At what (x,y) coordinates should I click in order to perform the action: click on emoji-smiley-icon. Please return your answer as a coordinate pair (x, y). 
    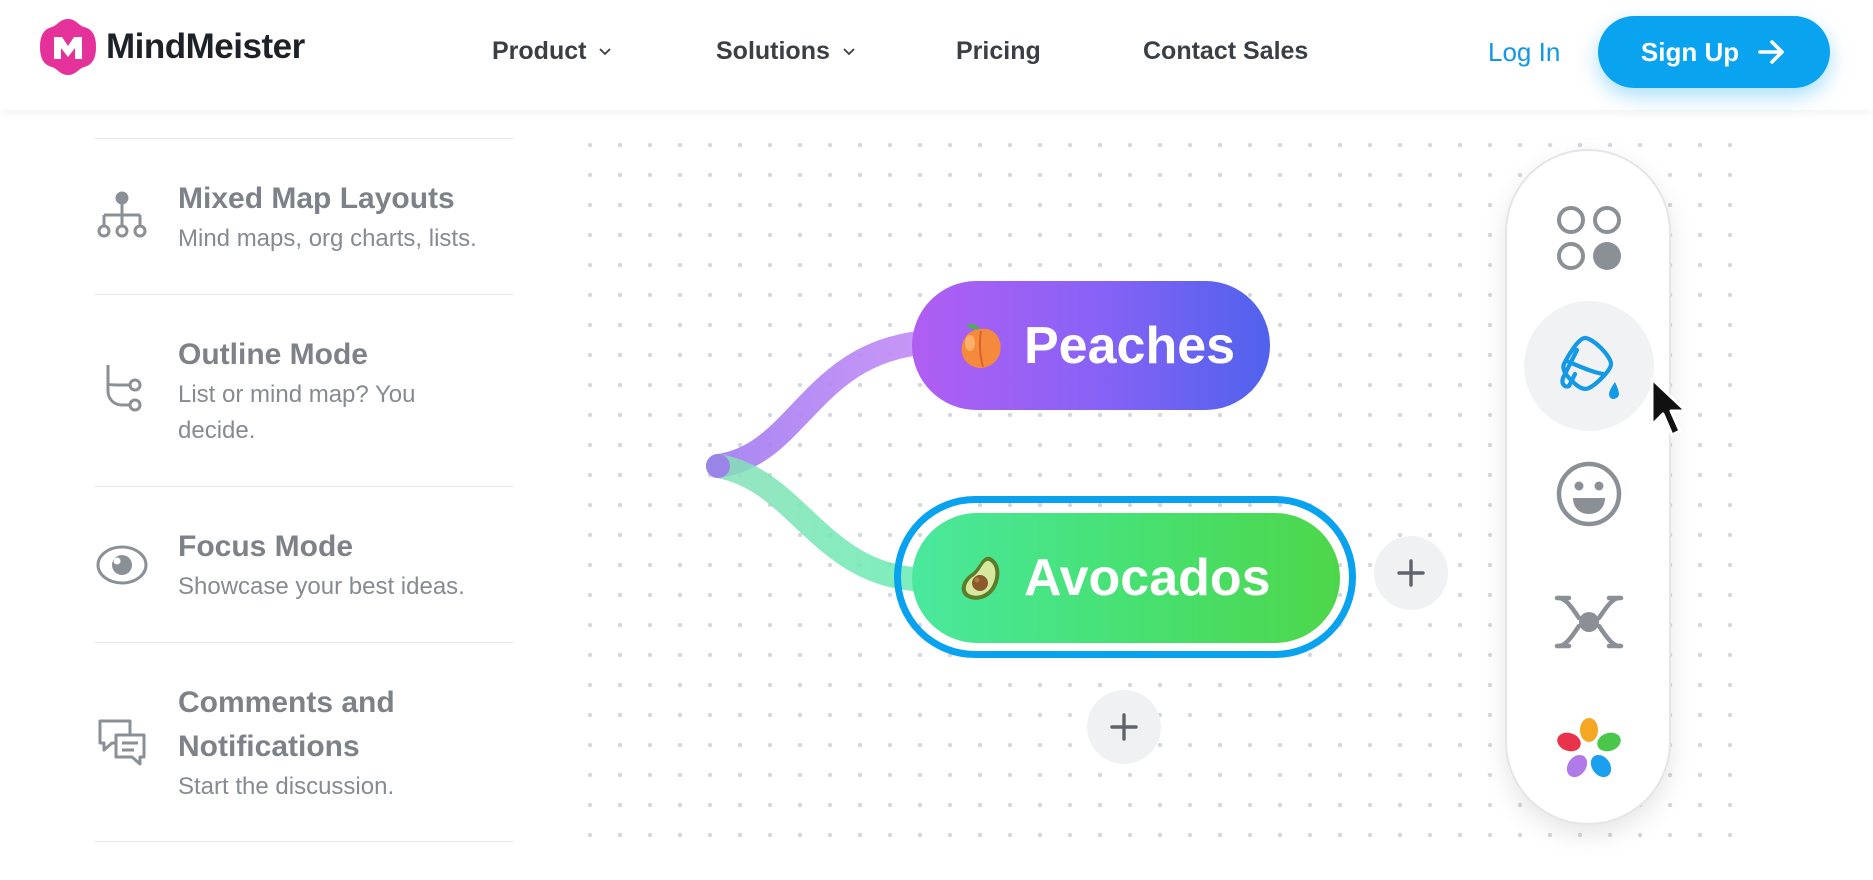
    Looking at the image, I should click on (1589, 494).